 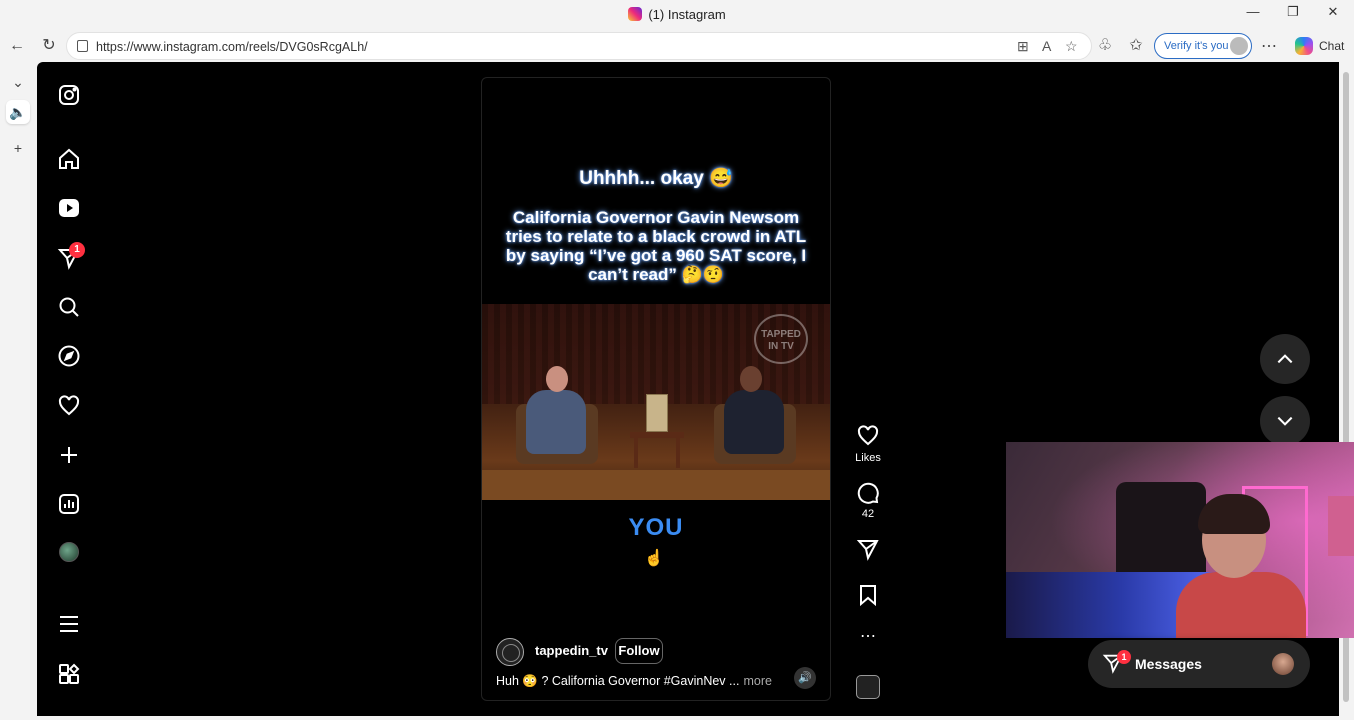 What do you see at coordinates (781, 339) in the screenshot?
I see `tapped-in-tv-watermark: TAPPED IN TV` at bounding box center [781, 339].